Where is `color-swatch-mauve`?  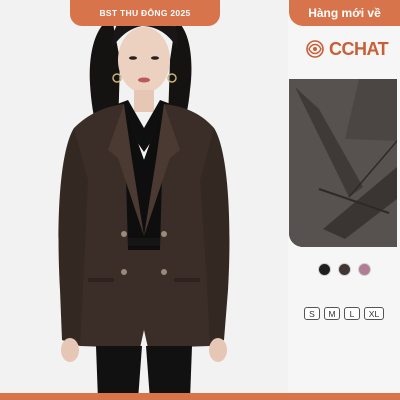
color-swatch-mauve is located at coordinates (364, 269).